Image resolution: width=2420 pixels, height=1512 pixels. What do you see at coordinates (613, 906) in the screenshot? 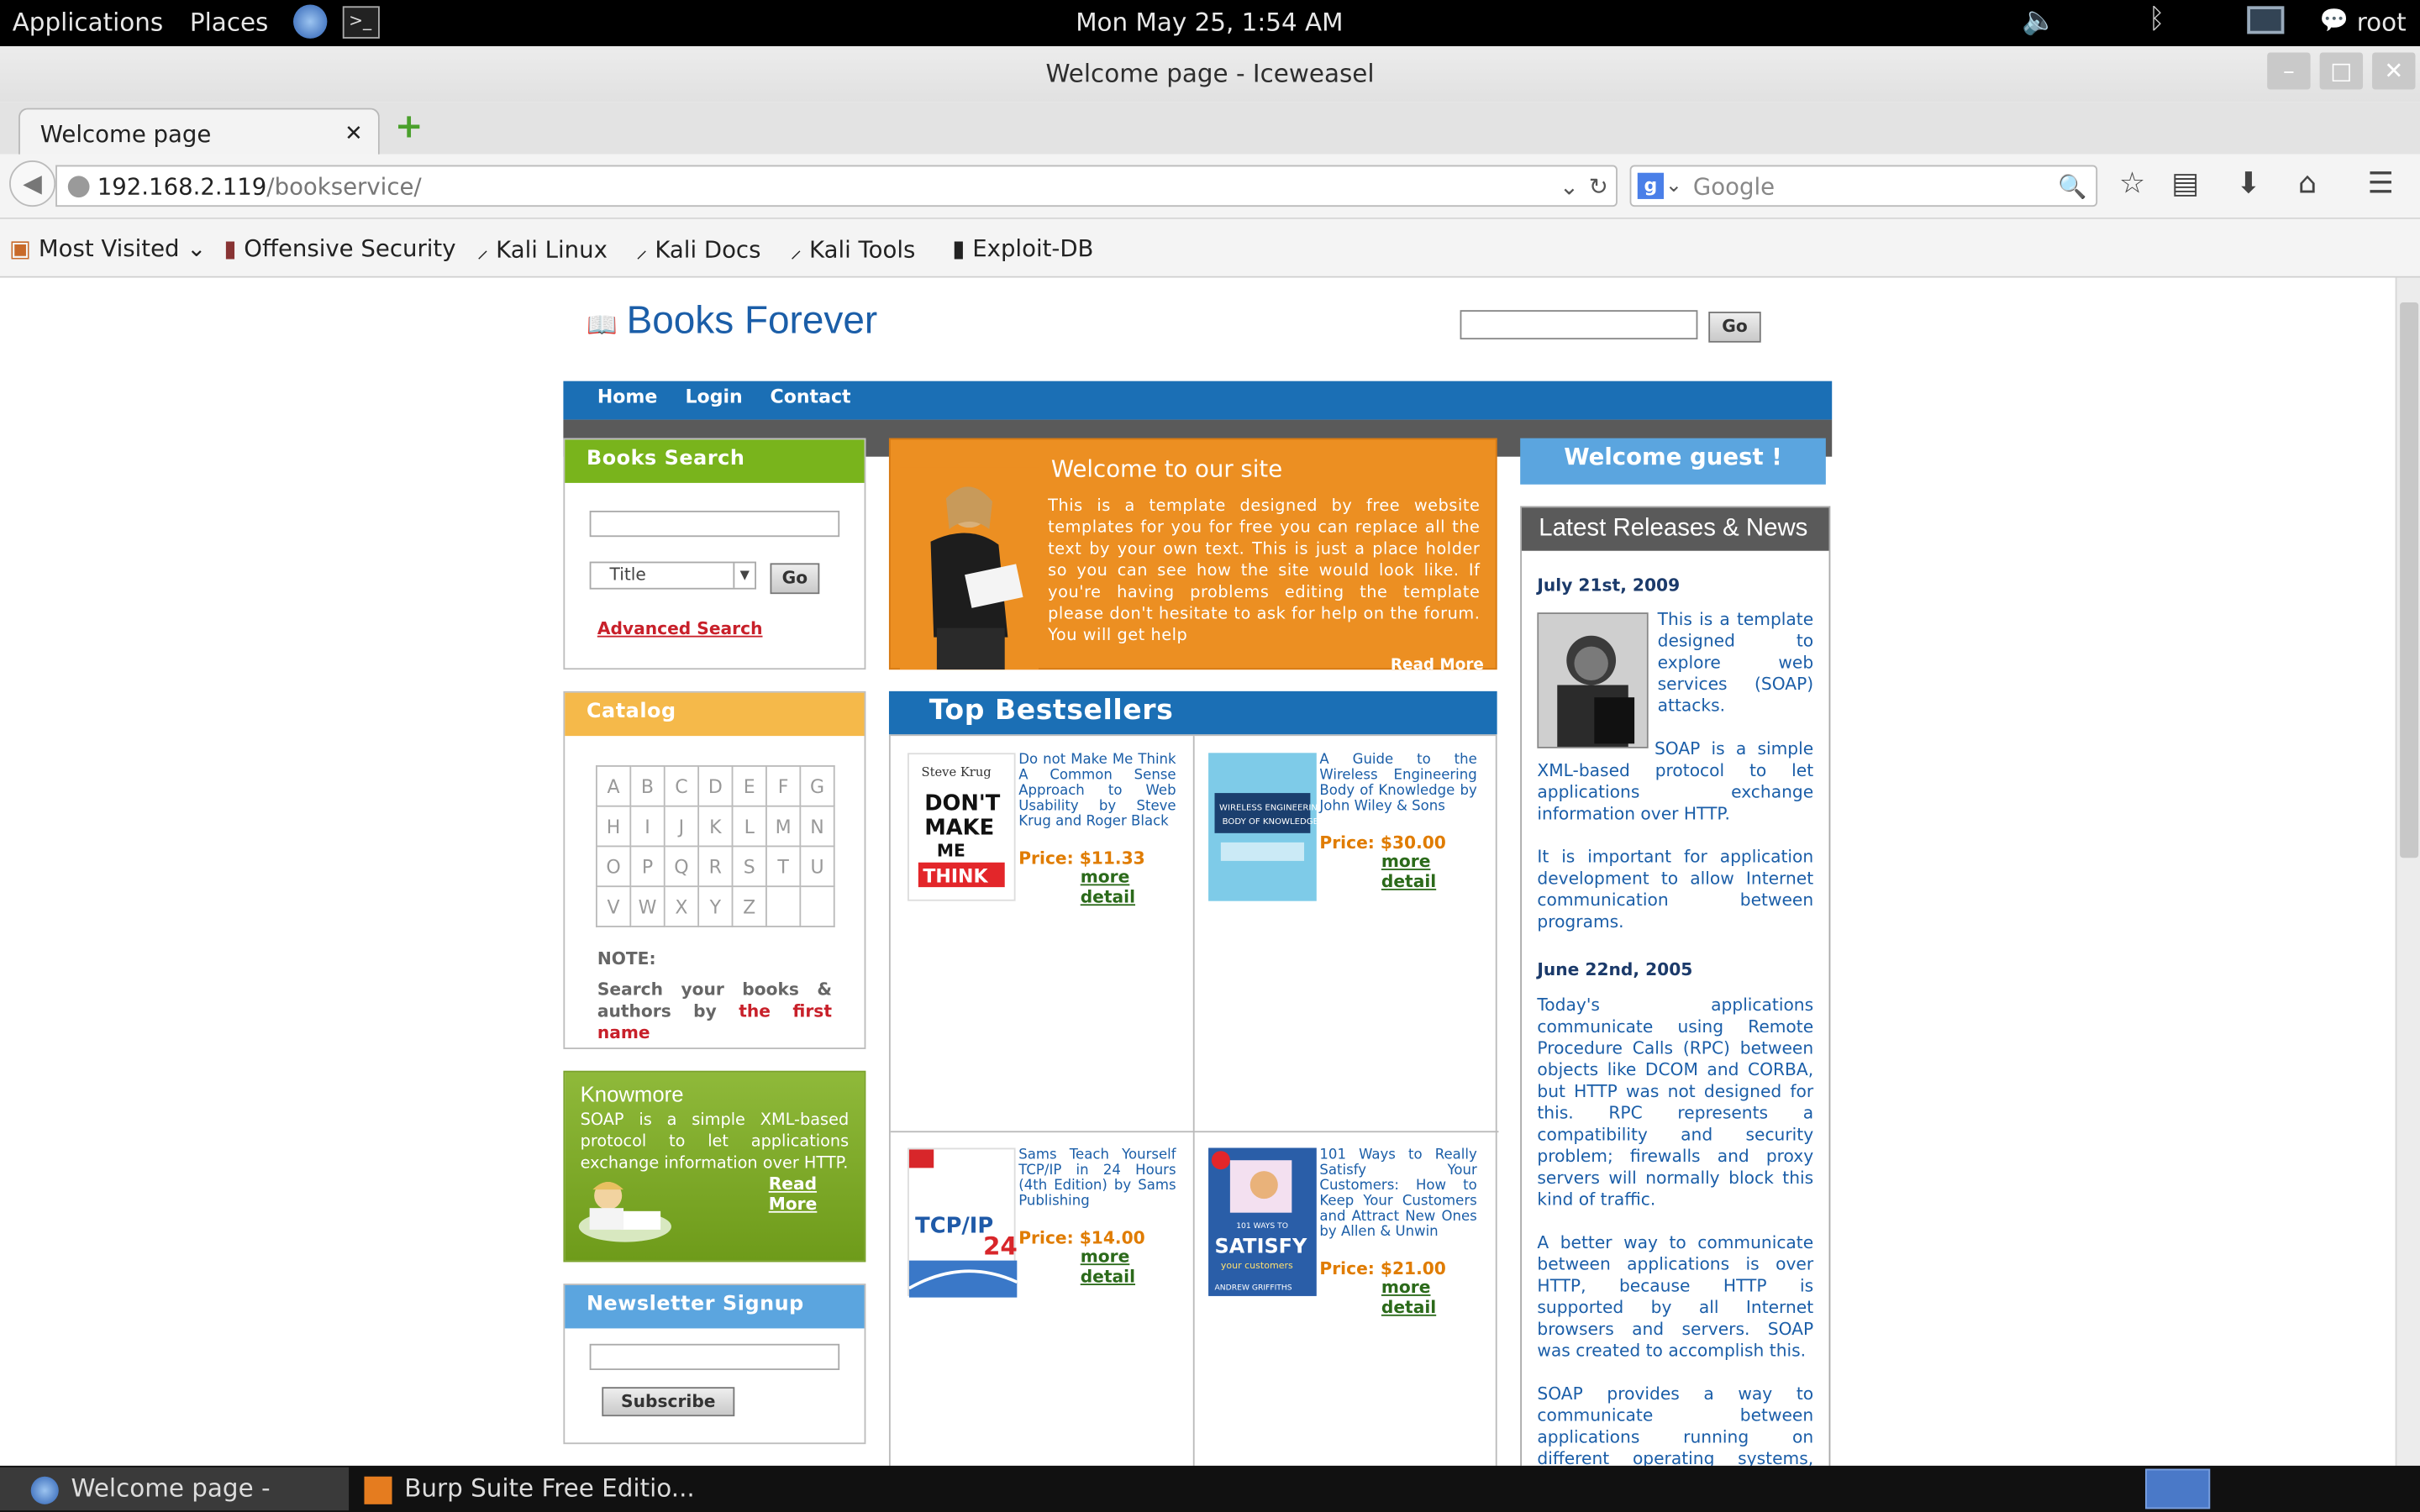
I see `letter-v: V` at bounding box center [613, 906].